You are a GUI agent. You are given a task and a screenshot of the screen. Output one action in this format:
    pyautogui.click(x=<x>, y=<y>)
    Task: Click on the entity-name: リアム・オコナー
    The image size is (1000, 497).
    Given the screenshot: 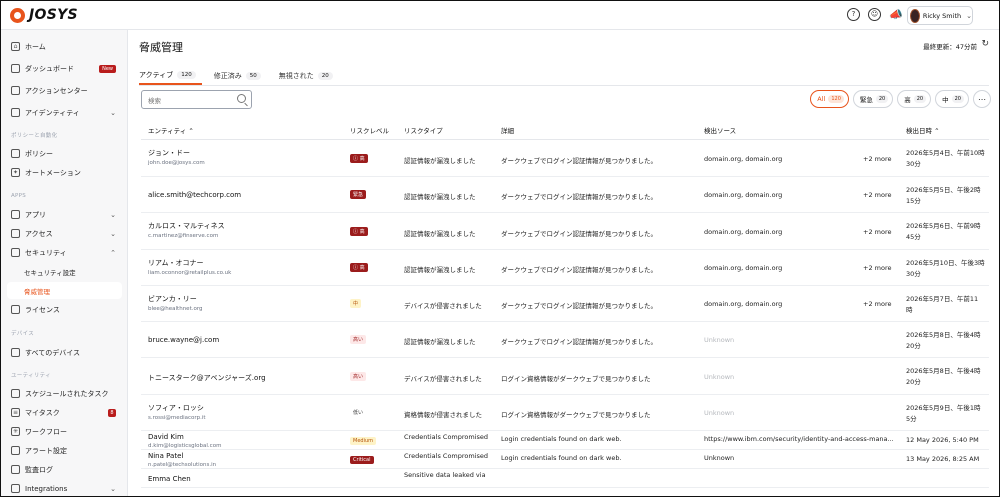 What is the action you would take?
    pyautogui.click(x=176, y=263)
    